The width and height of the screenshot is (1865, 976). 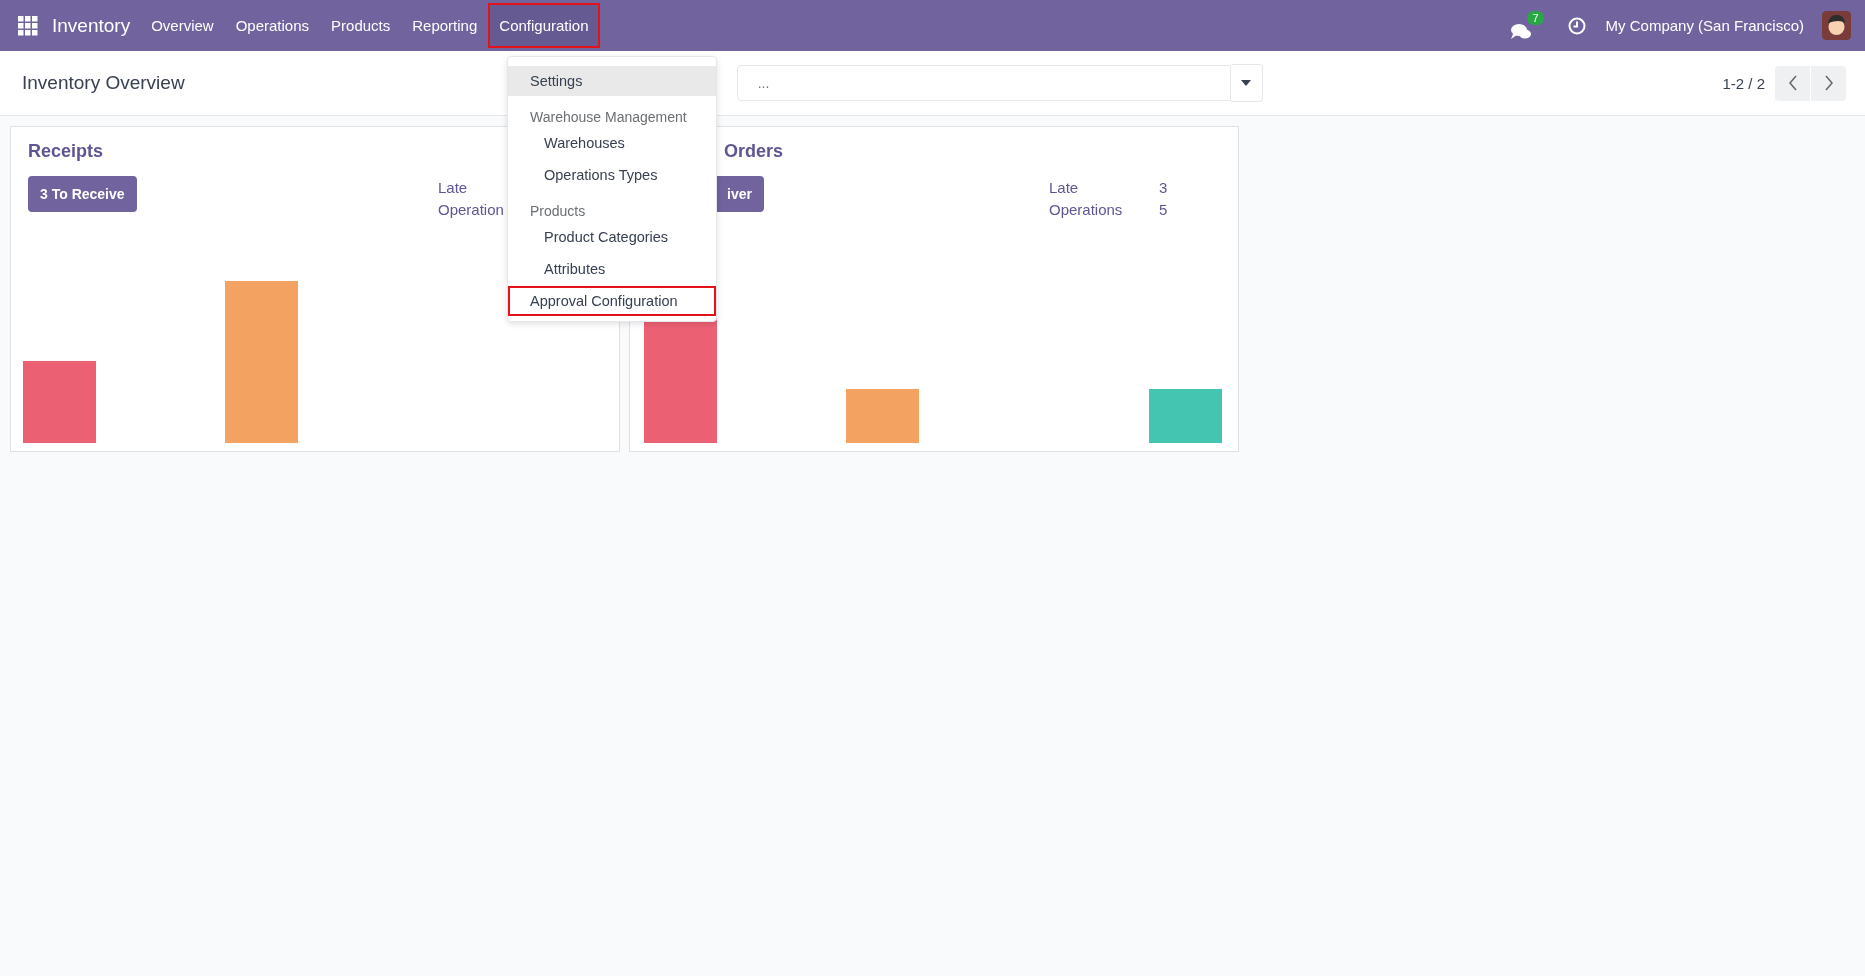 I want to click on nav-menu-item: Configuration, so click(x=544, y=25).